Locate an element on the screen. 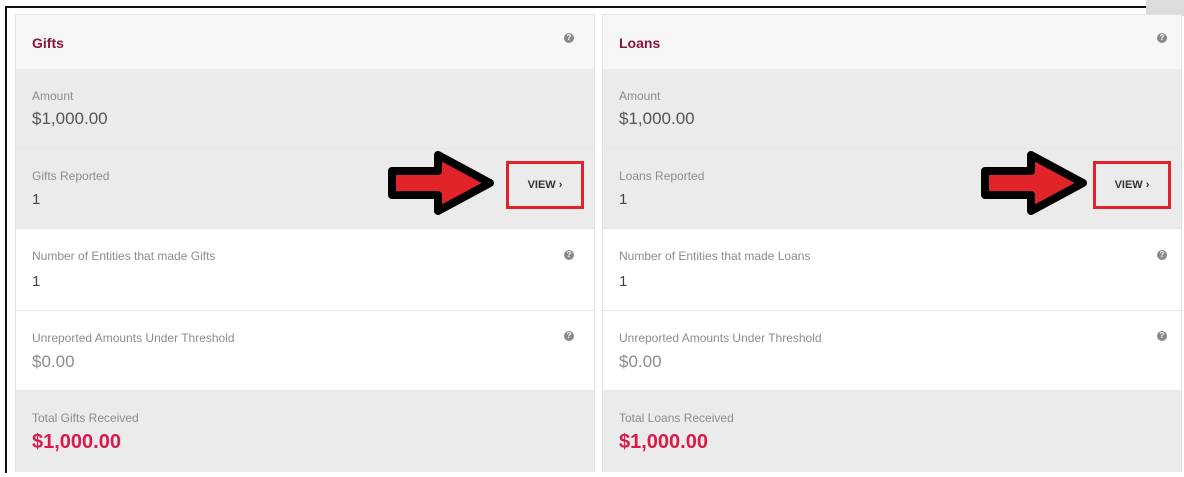  gifts-amount-label: Amount is located at coordinates (53, 96).